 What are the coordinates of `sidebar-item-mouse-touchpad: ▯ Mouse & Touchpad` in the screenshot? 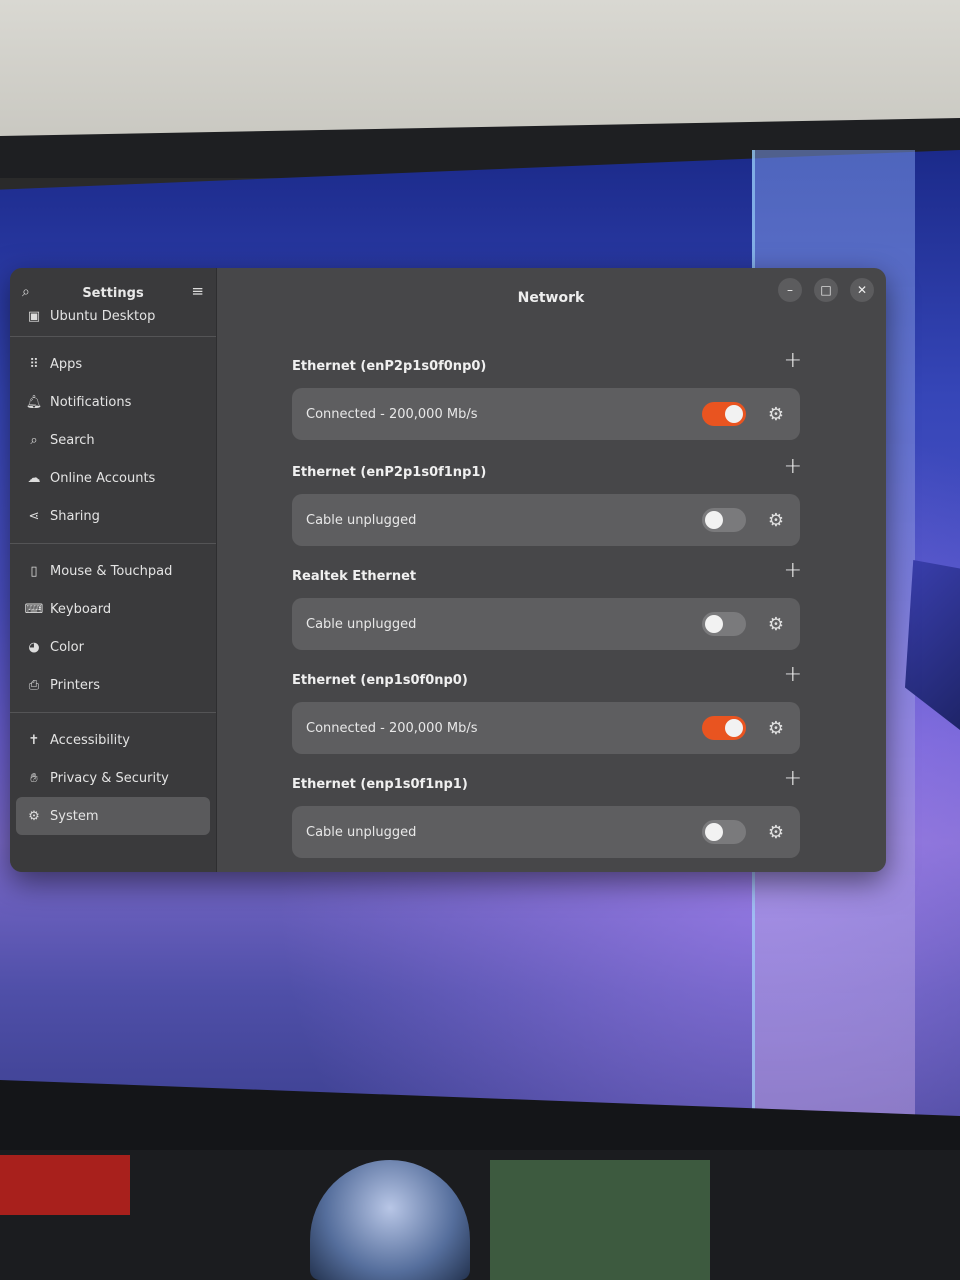 It's located at (113, 571).